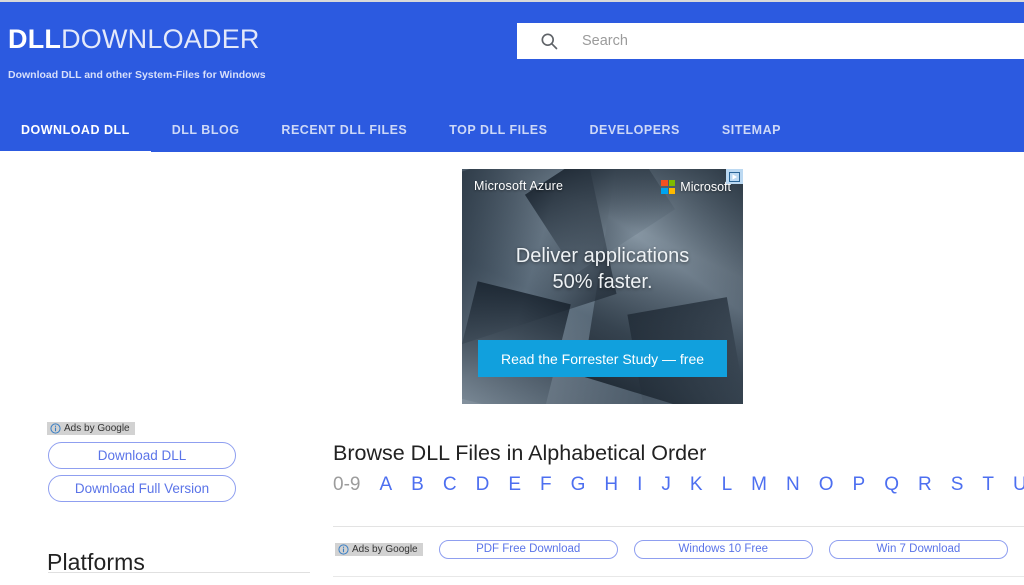 Image resolution: width=1024 pixels, height=585 pixels. Describe the element at coordinates (759, 485) in the screenshot. I see `alphabet-item-m: M` at that location.